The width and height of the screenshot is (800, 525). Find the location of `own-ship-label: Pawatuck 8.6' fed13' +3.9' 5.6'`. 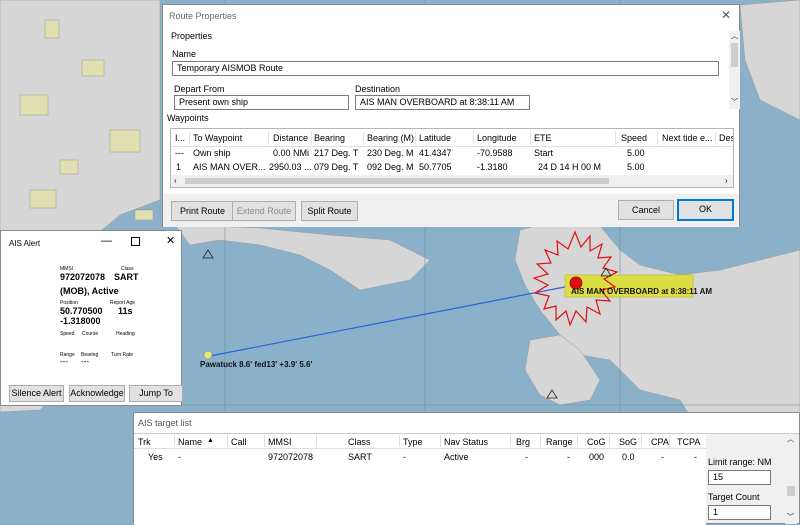

own-ship-label: Pawatuck 8.6' fed13' +3.9' 5.6' is located at coordinates (256, 364).